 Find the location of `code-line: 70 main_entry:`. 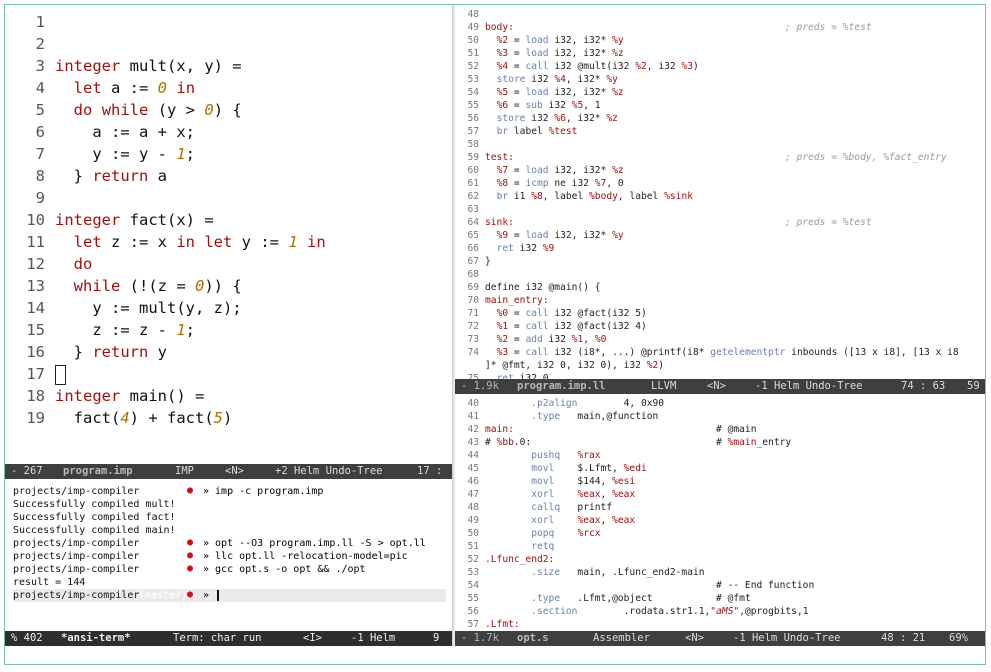

code-line: 70 main_entry: is located at coordinates (501, 300).